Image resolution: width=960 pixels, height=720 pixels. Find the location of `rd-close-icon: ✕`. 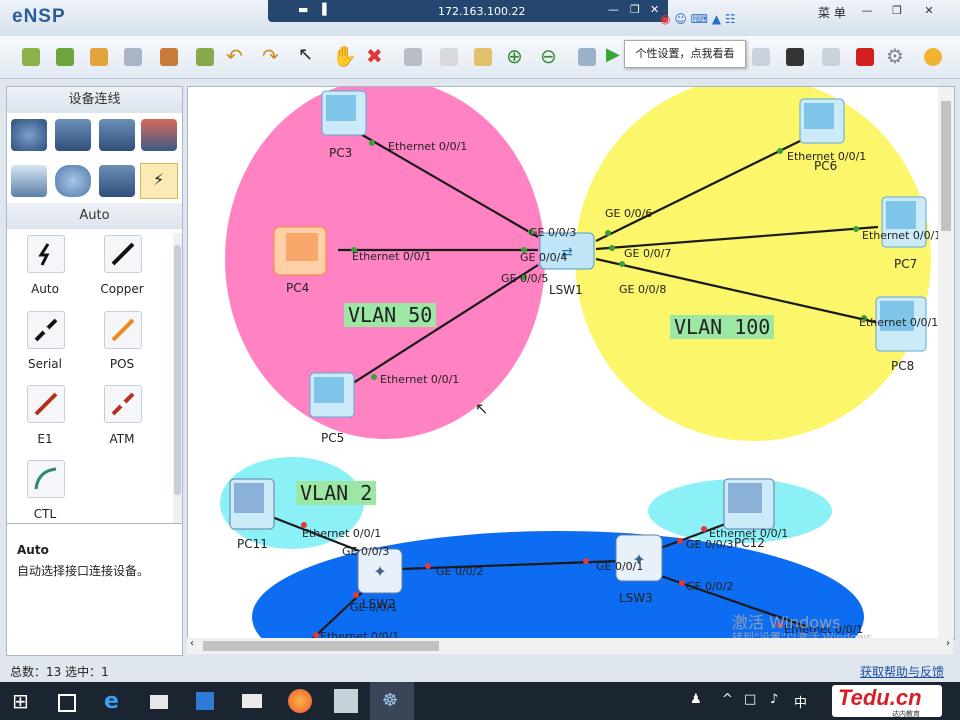

rd-close-icon: ✕ is located at coordinates (654, 9).